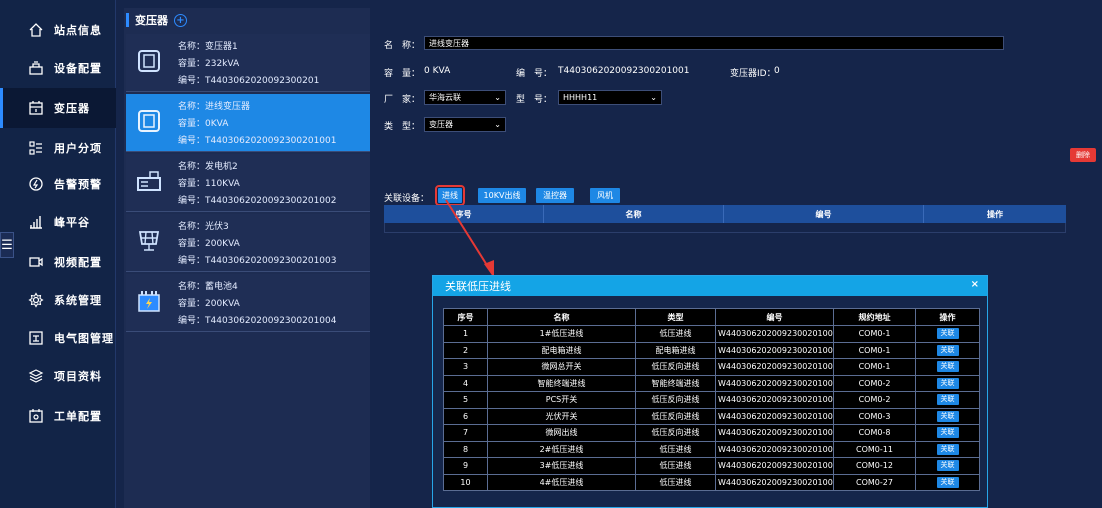 This screenshot has height=508, width=1102. I want to click on cell-code: W4403062020092300201008, so click(774, 383).